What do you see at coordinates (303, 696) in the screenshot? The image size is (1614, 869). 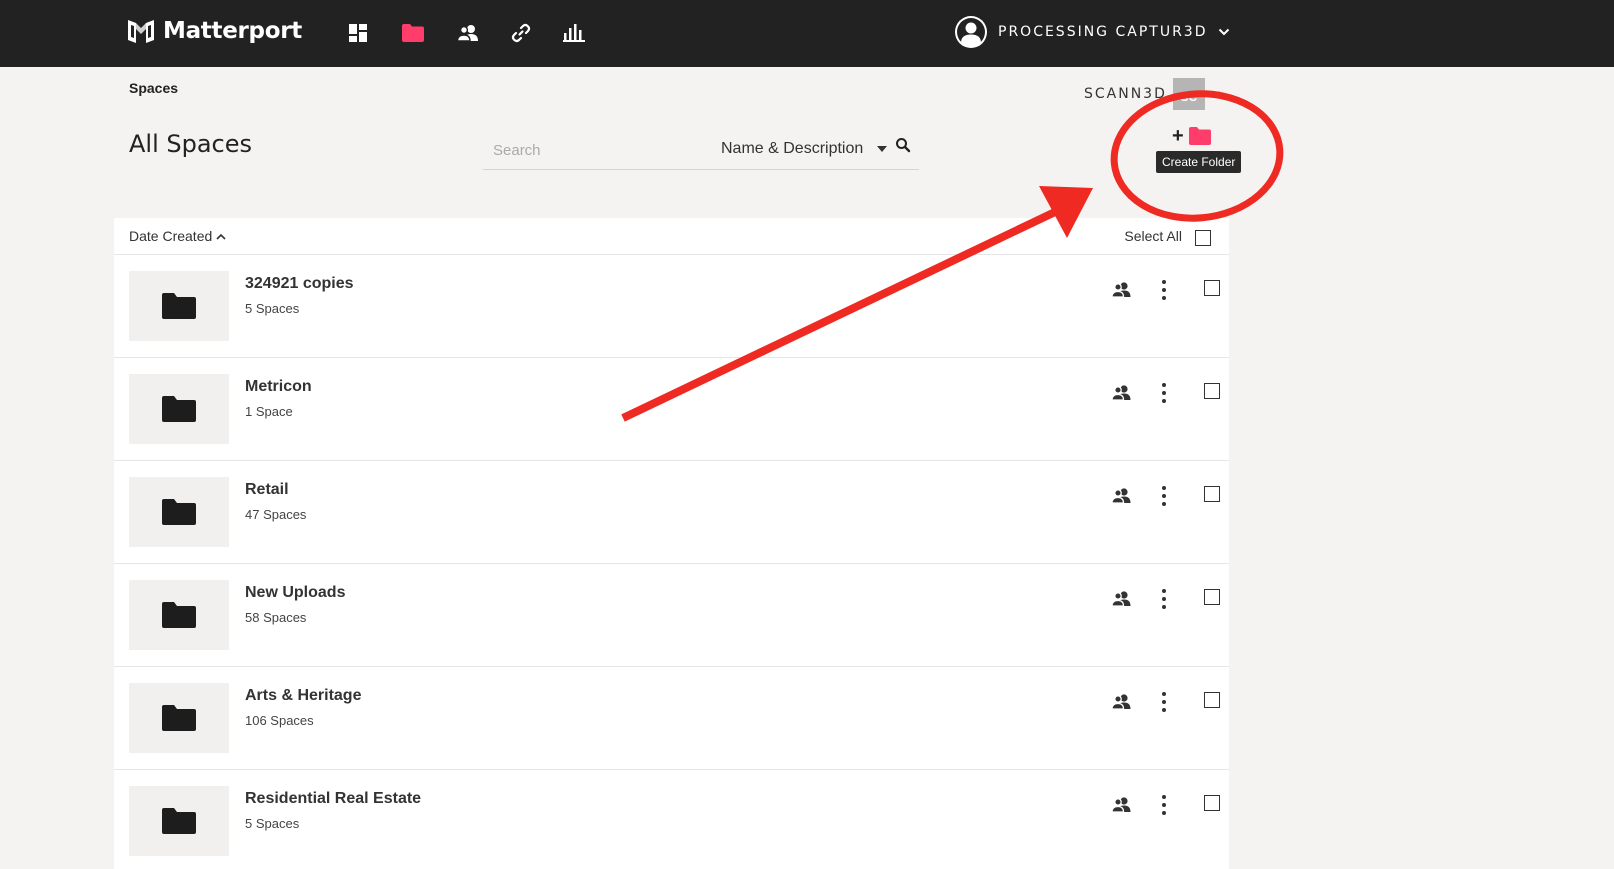 I see `folder-title: Arts & Heritage` at bounding box center [303, 696].